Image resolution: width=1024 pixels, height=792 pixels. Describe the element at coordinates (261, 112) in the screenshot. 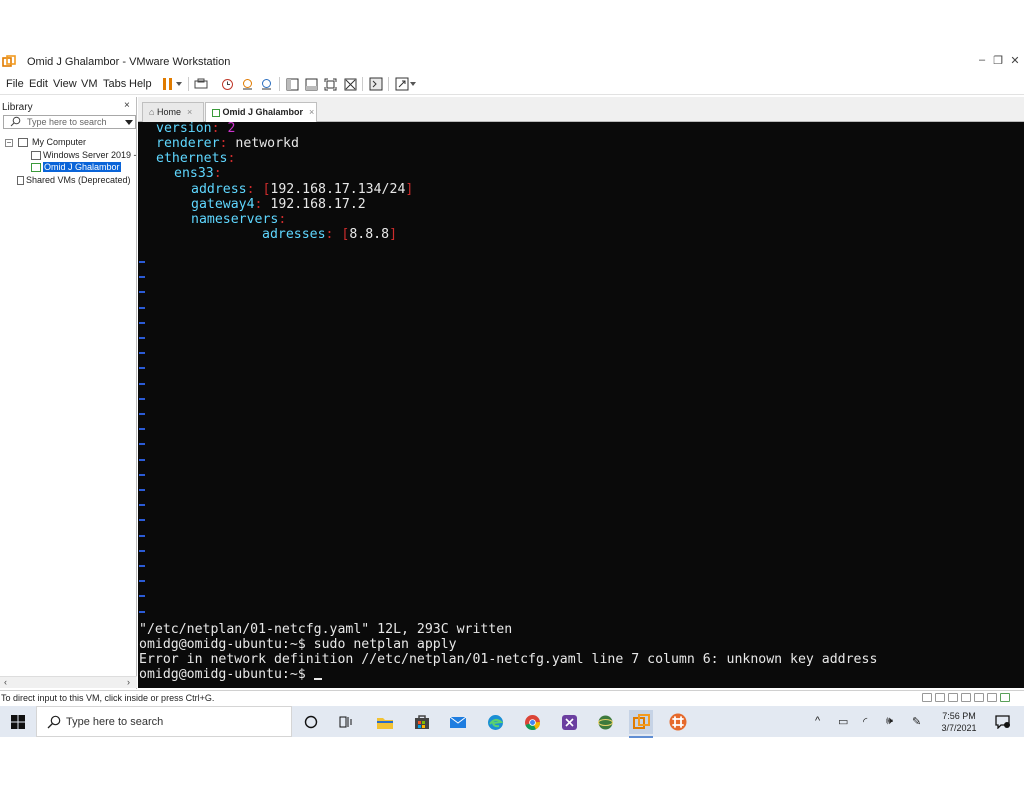

I see `tab-omid-vm: Omid J Ghalambor ×` at that location.